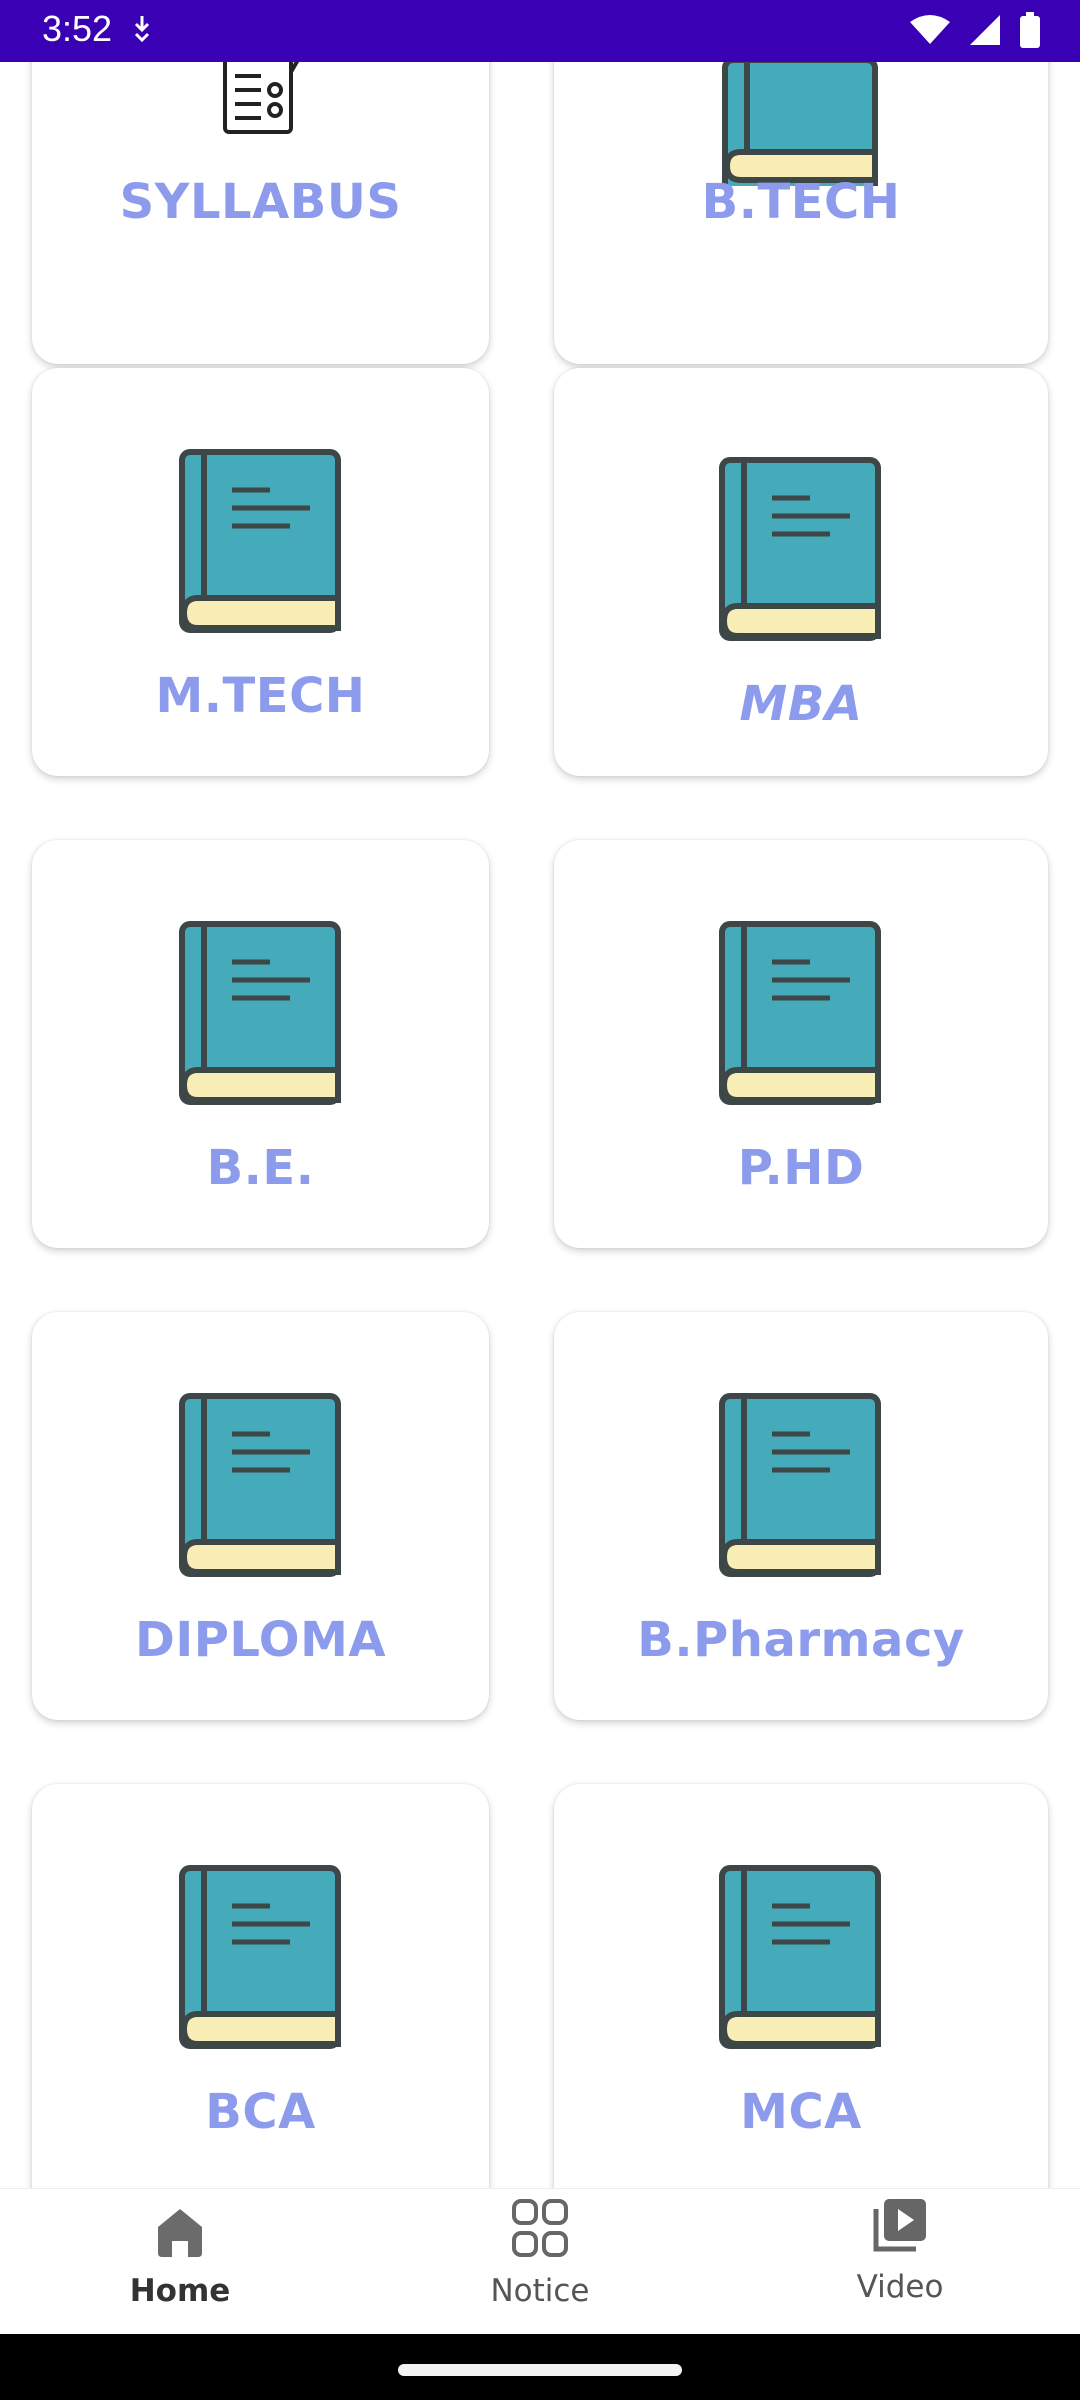  I want to click on wifi-icon, so click(930, 32).